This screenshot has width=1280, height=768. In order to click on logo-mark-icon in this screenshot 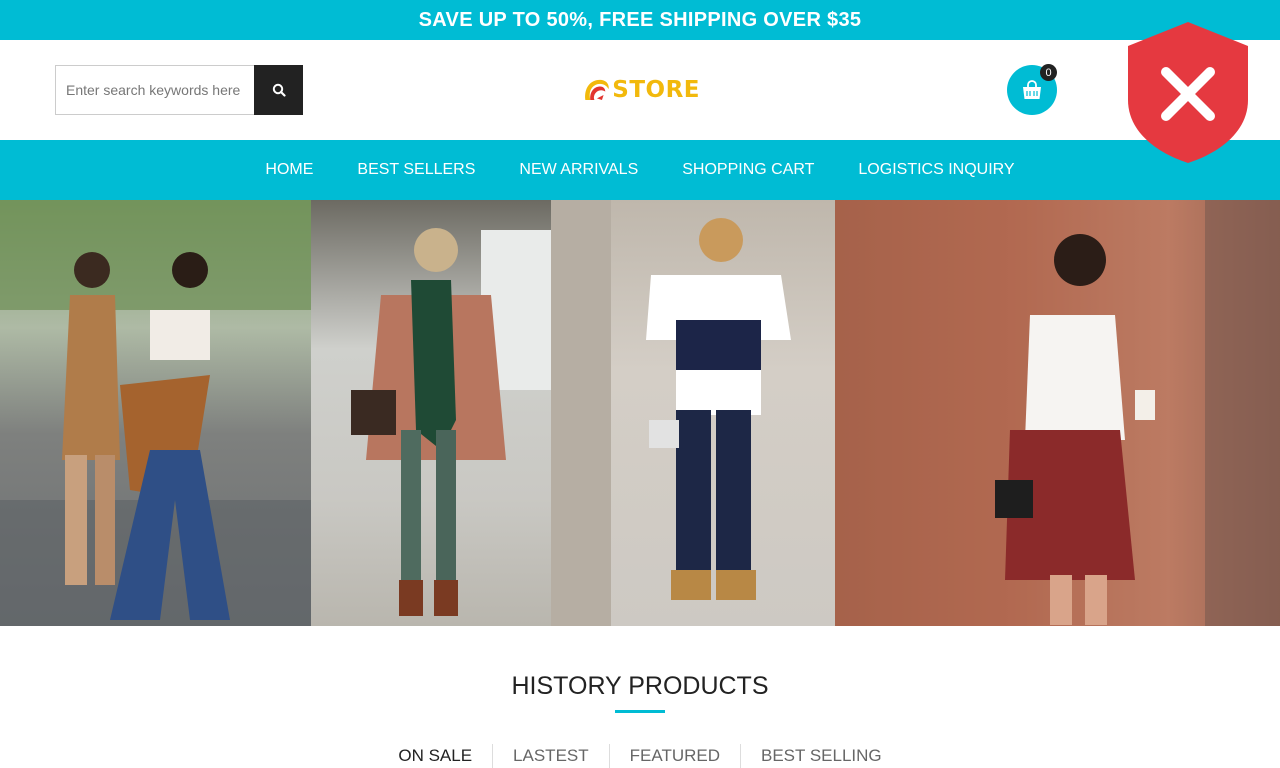, I will do `click(597, 89)`.